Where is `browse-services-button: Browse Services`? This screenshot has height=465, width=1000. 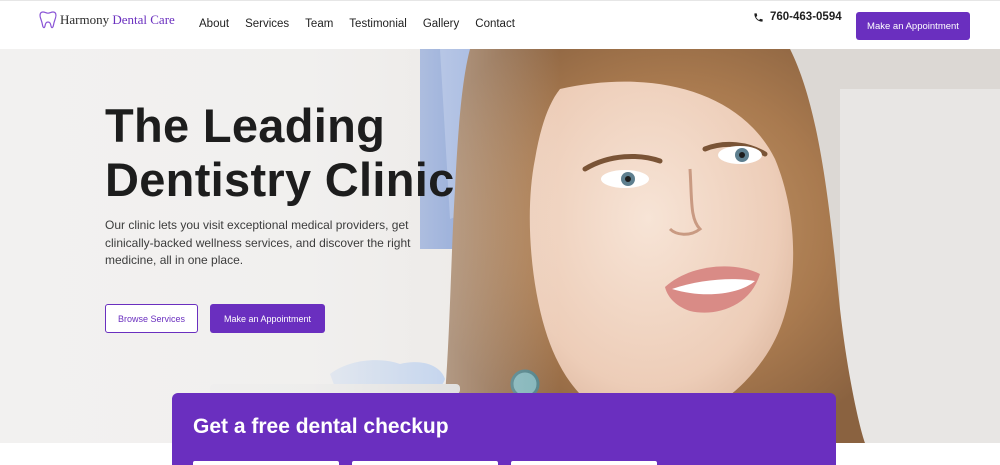
browse-services-button: Browse Services is located at coordinates (151, 318).